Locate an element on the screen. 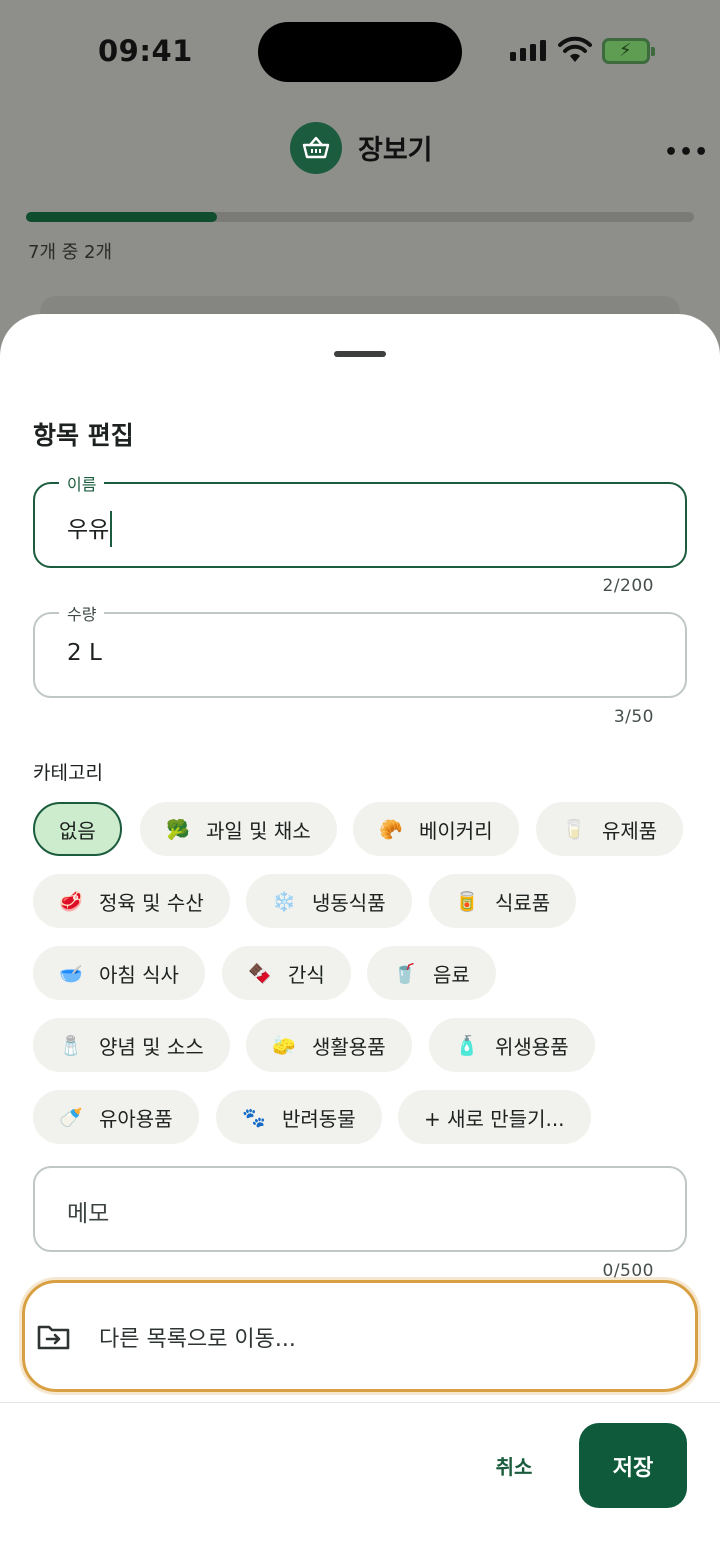 This screenshot has height=1564, width=720. category-chip-condiments: 🧂 양념 및 소스 is located at coordinates (131, 1045).